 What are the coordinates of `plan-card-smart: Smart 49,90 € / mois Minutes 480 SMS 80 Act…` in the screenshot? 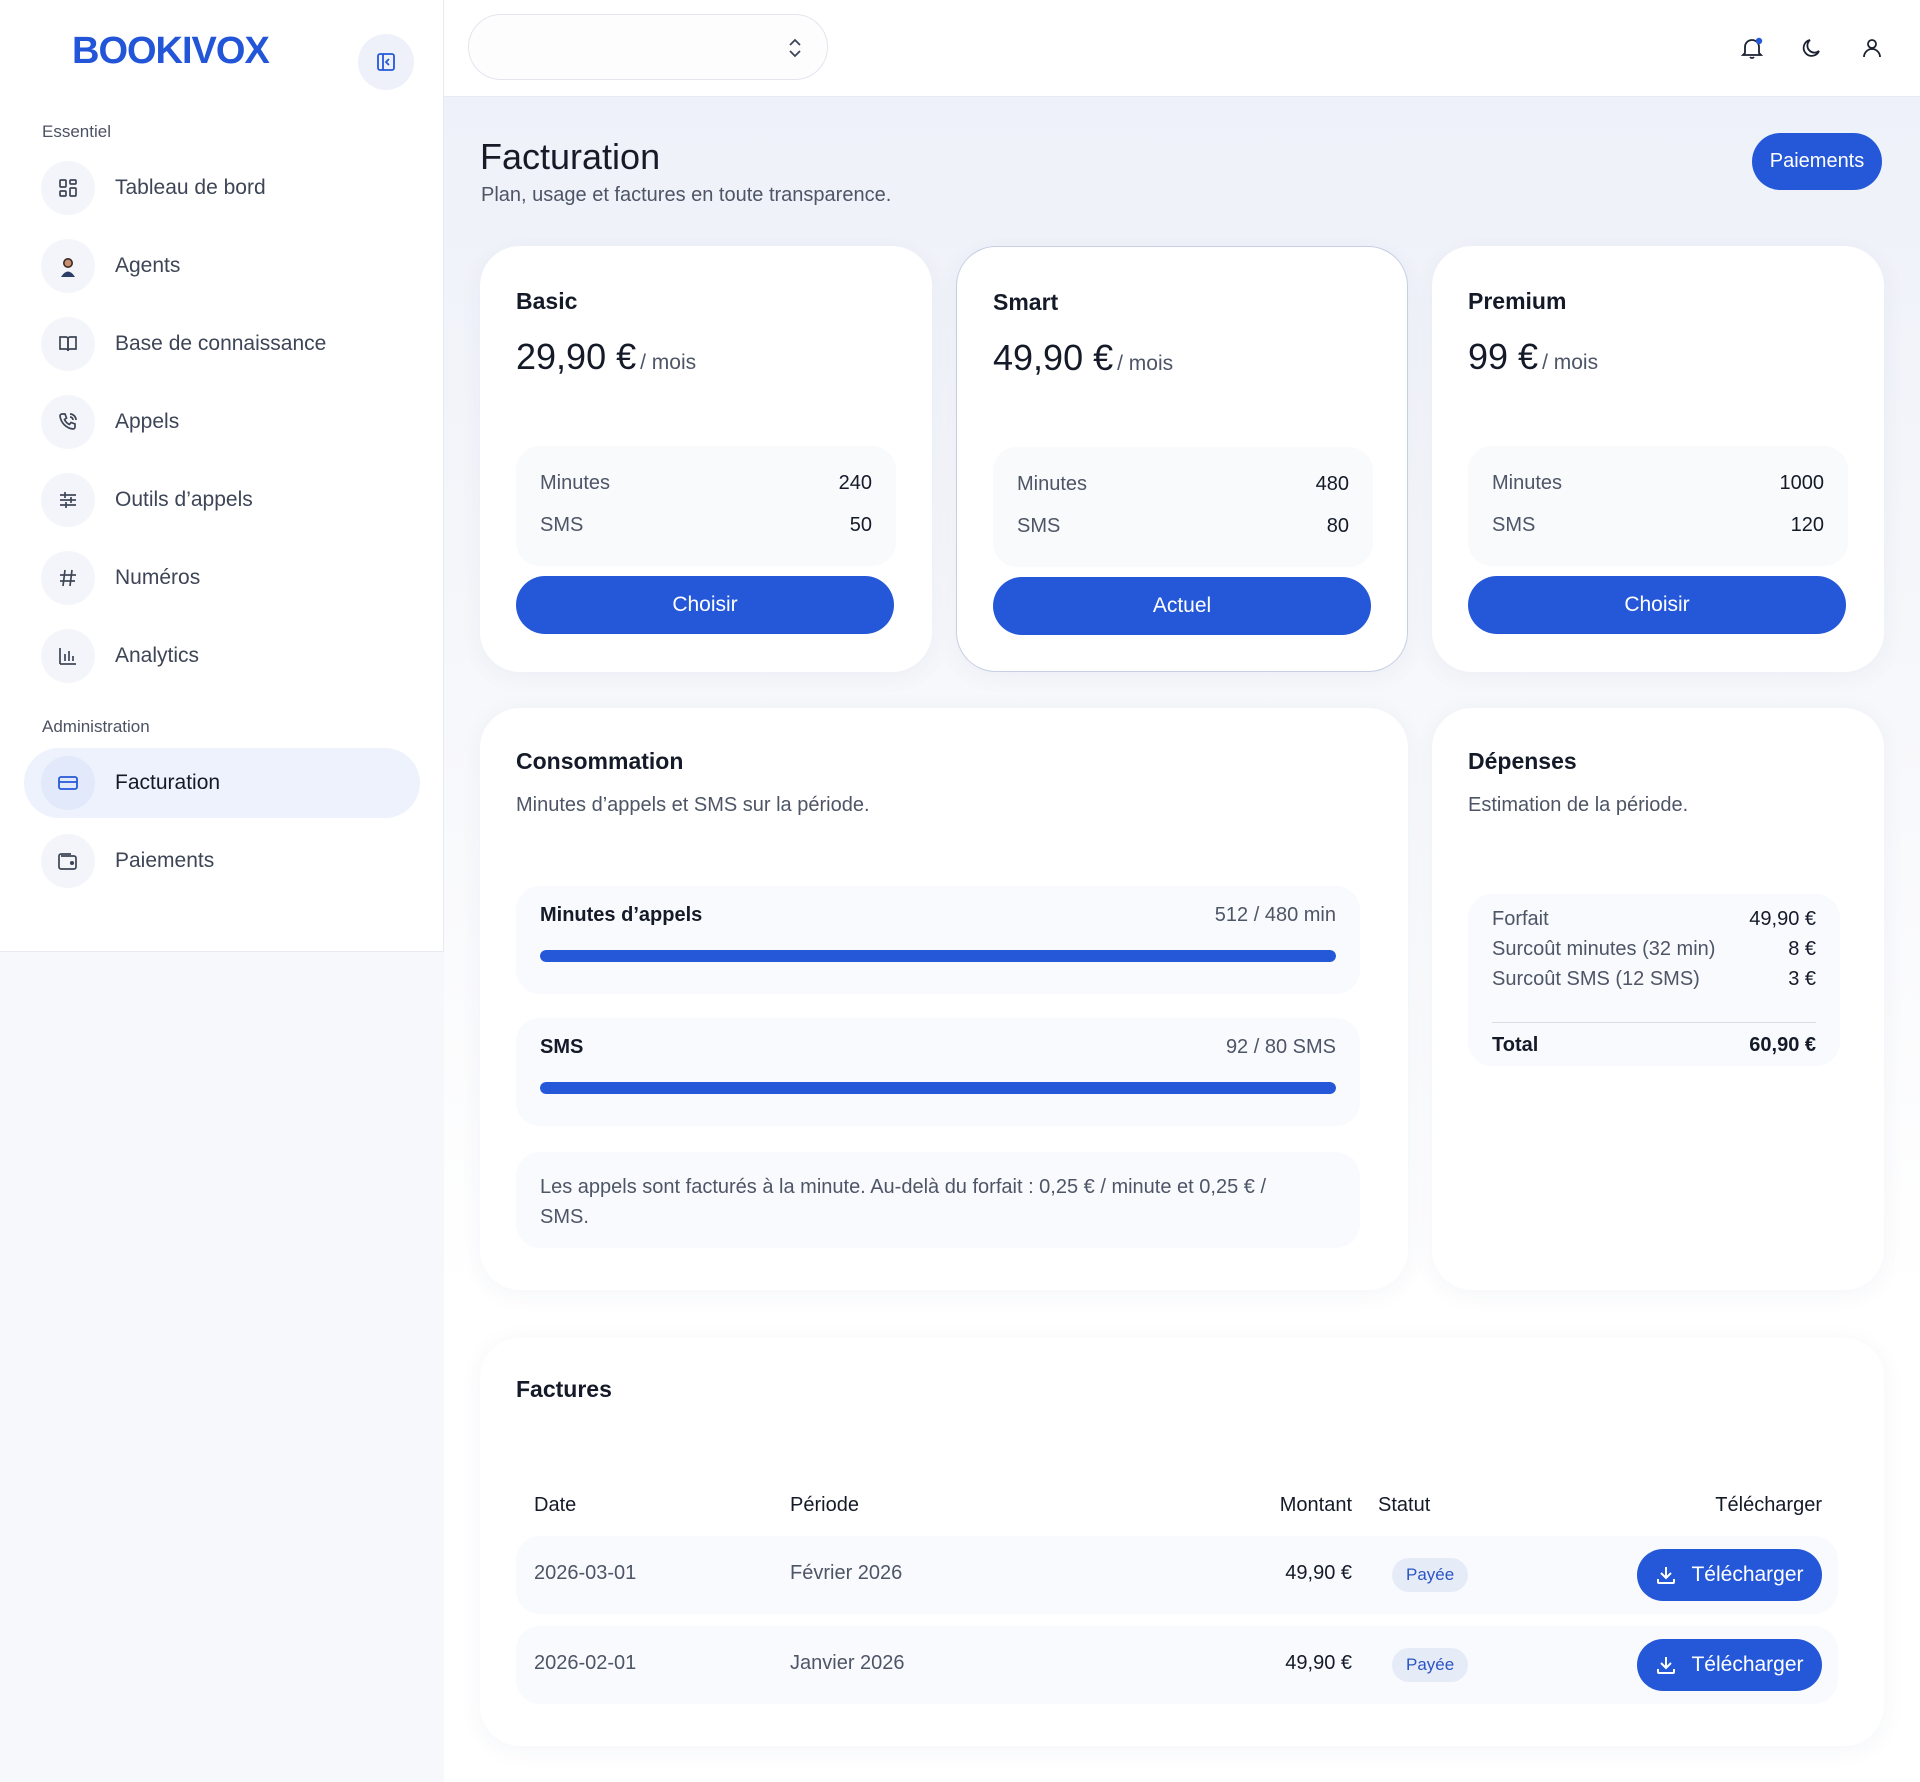 It's located at (1182, 459).